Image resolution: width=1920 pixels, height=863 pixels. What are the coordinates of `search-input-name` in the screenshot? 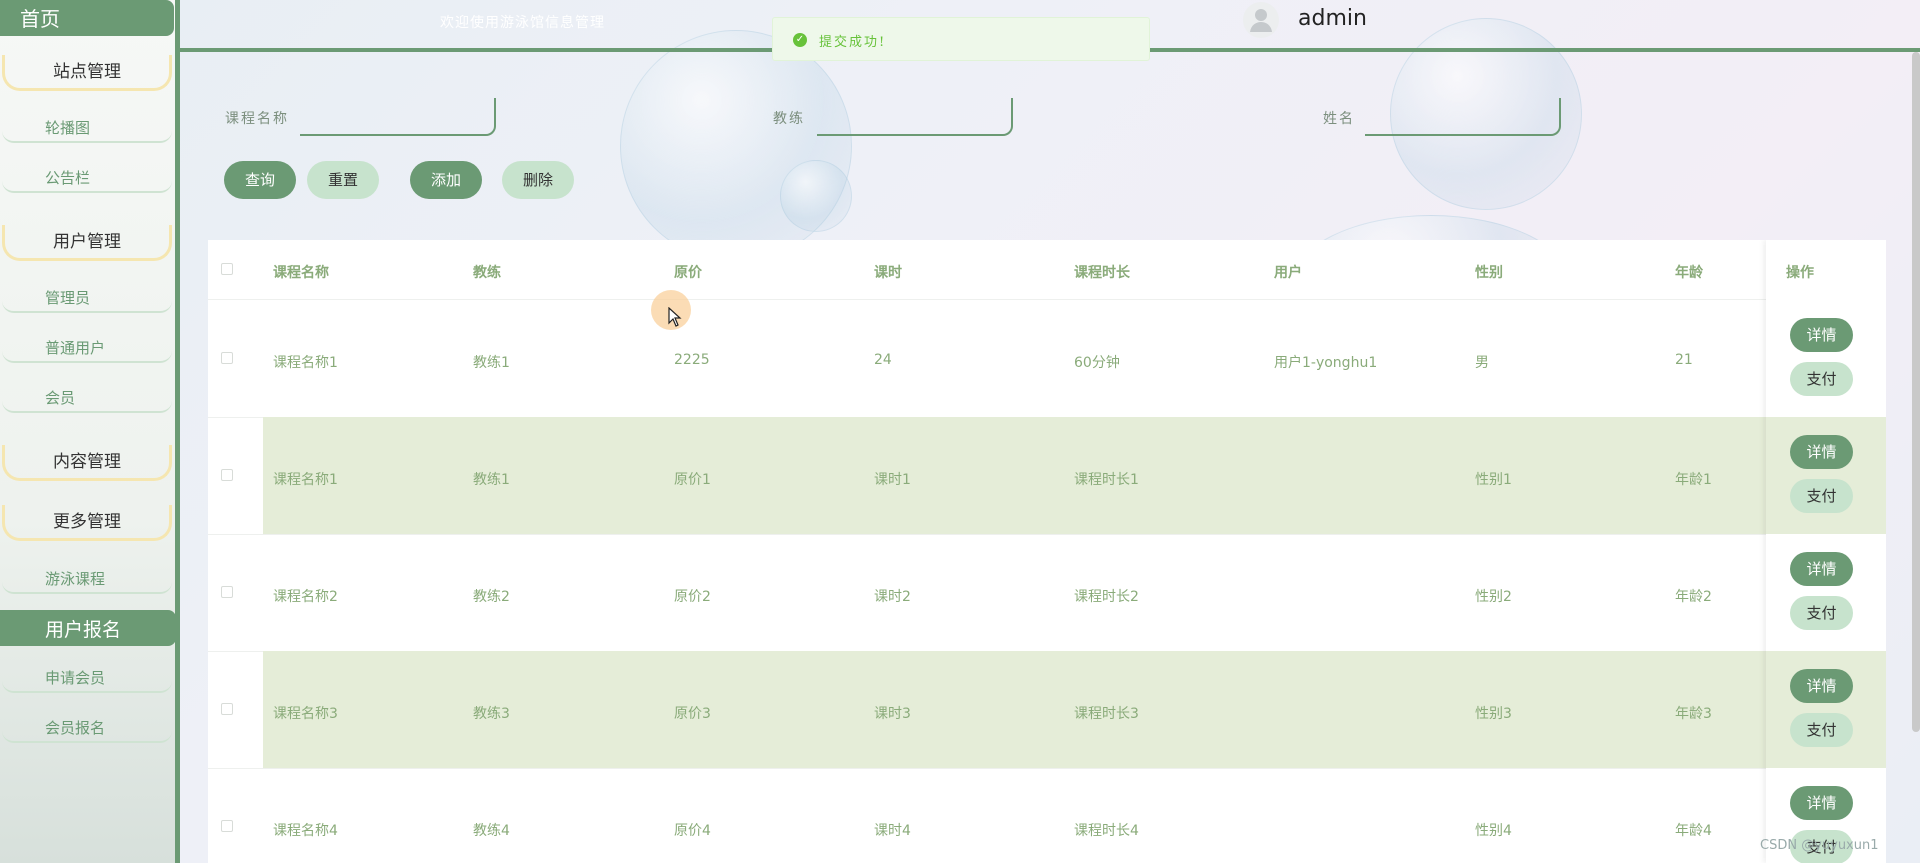 It's located at (1463, 117).